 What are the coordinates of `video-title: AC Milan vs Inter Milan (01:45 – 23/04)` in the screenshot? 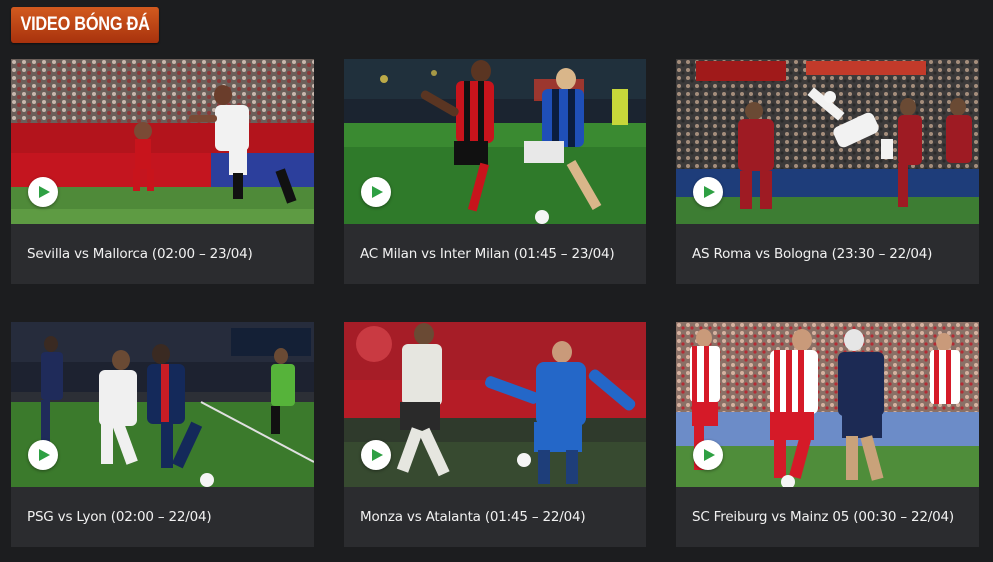 It's located at (495, 254).